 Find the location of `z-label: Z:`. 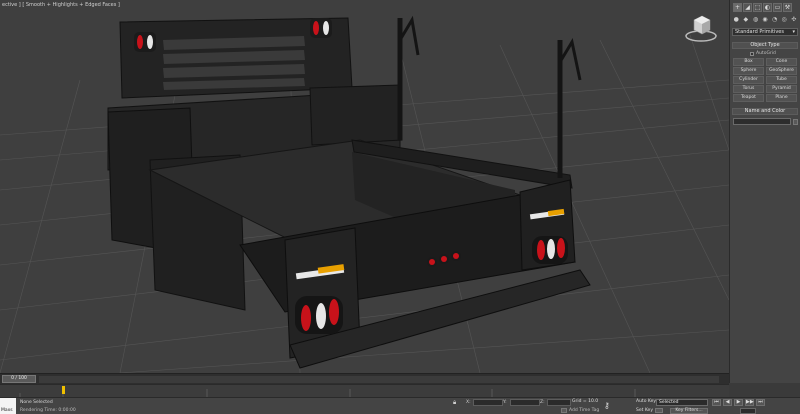

z-label: Z: is located at coordinates (542, 402).